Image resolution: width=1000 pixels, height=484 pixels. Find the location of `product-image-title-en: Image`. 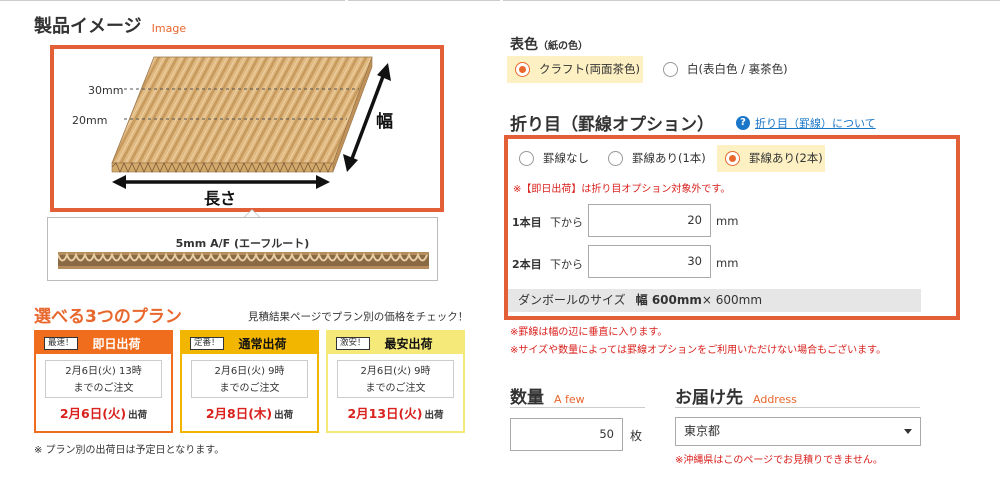

product-image-title-en: Image is located at coordinates (169, 28).